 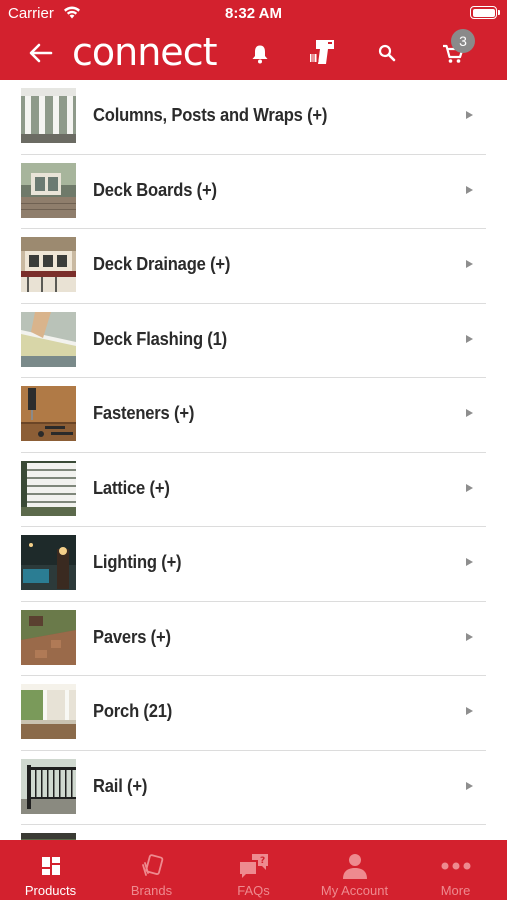 What do you see at coordinates (387, 53) in the screenshot?
I see `search-icon` at bounding box center [387, 53].